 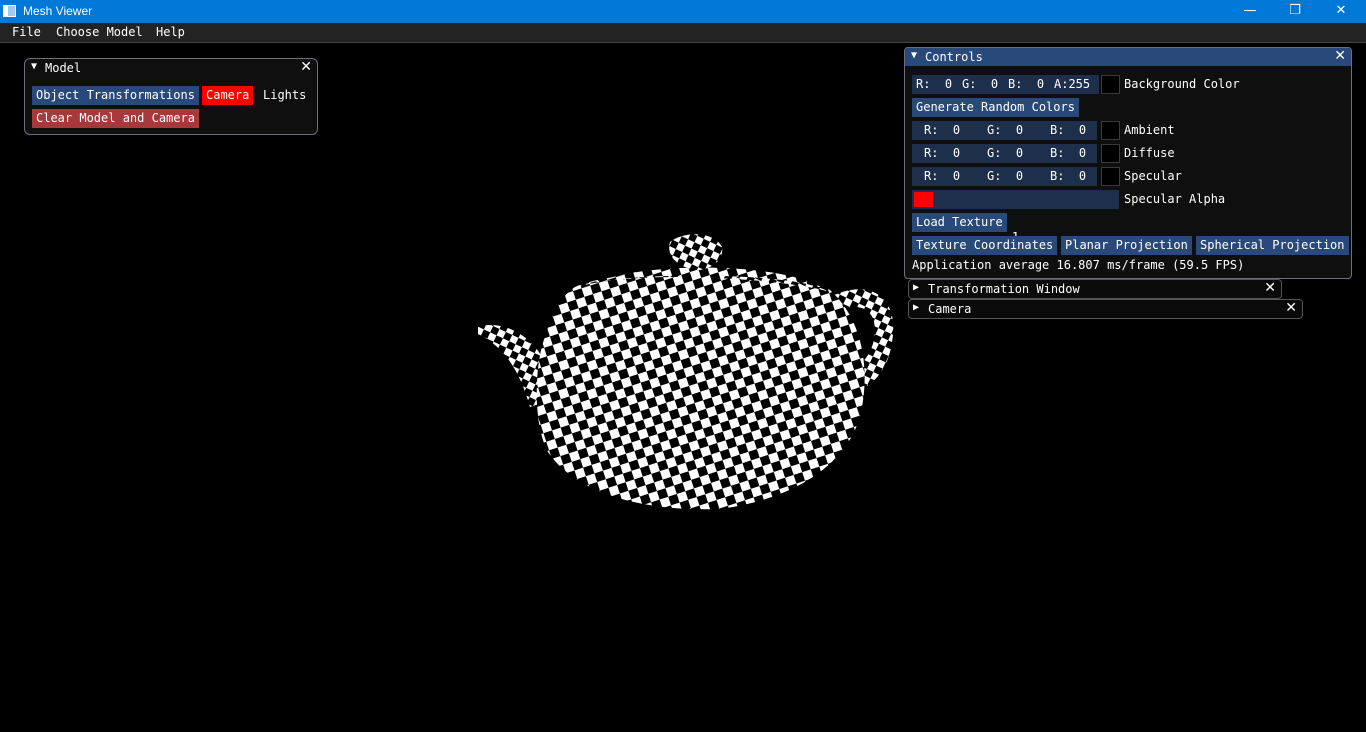 What do you see at coordinates (1027, 84) in the screenshot?
I see `background-b-field: B: 0` at bounding box center [1027, 84].